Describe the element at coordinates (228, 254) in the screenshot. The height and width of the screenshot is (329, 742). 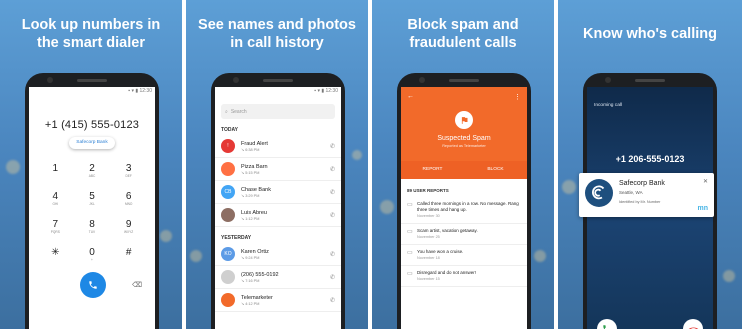
I see `contact-avatar: KO` at that location.